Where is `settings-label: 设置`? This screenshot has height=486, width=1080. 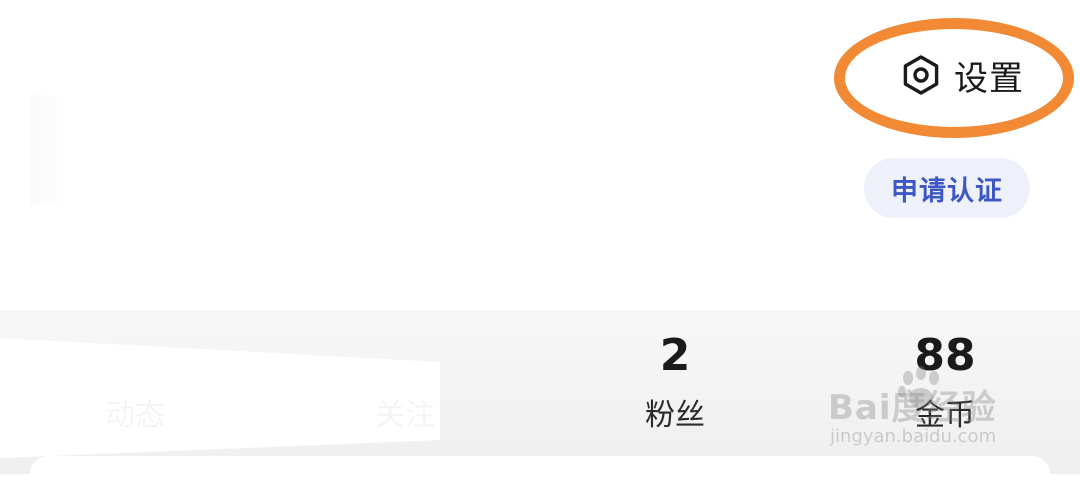
settings-label: 设置 is located at coordinates (989, 78).